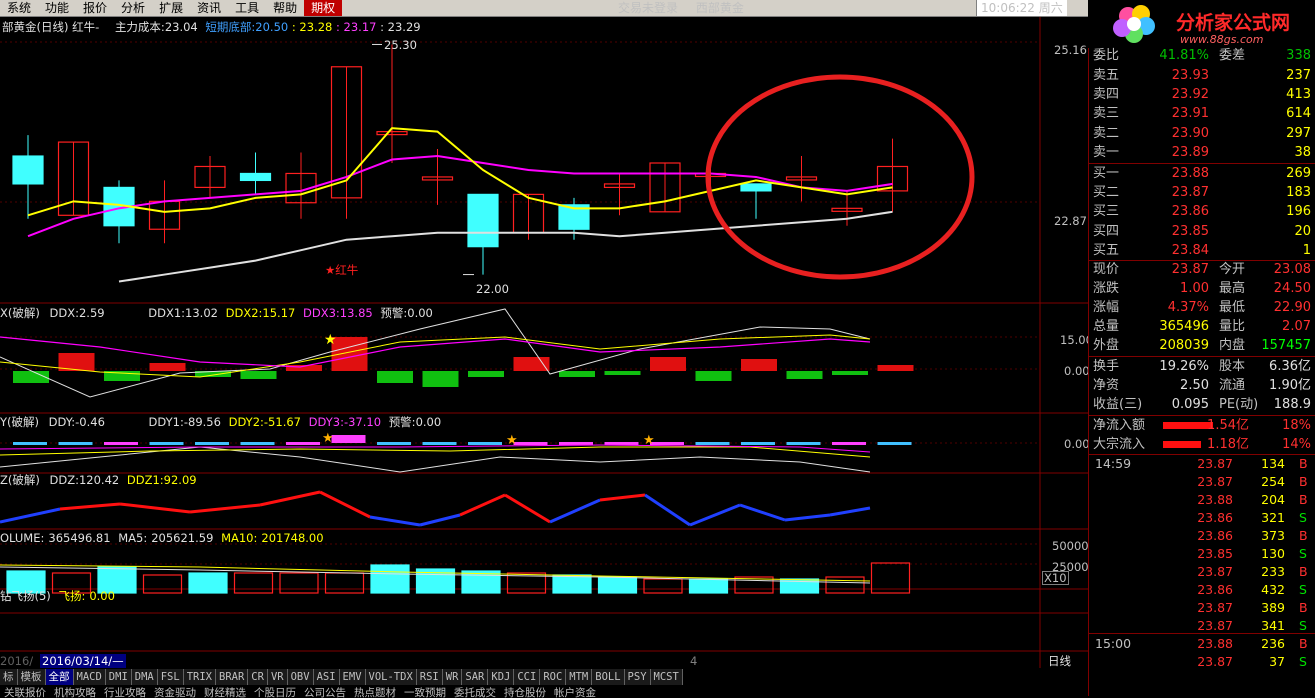  I want to click on menu-item: 工具, so click(247, 8).